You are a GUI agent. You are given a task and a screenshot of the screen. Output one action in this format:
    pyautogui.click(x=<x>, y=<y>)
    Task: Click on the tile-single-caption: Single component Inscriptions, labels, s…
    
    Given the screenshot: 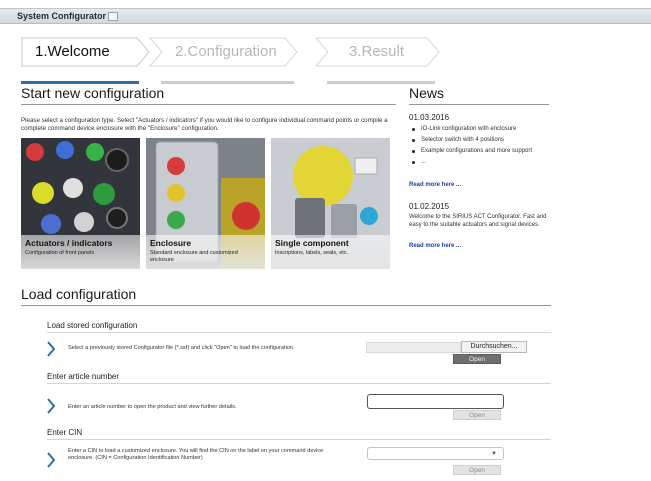 What is the action you would take?
    pyautogui.click(x=330, y=252)
    